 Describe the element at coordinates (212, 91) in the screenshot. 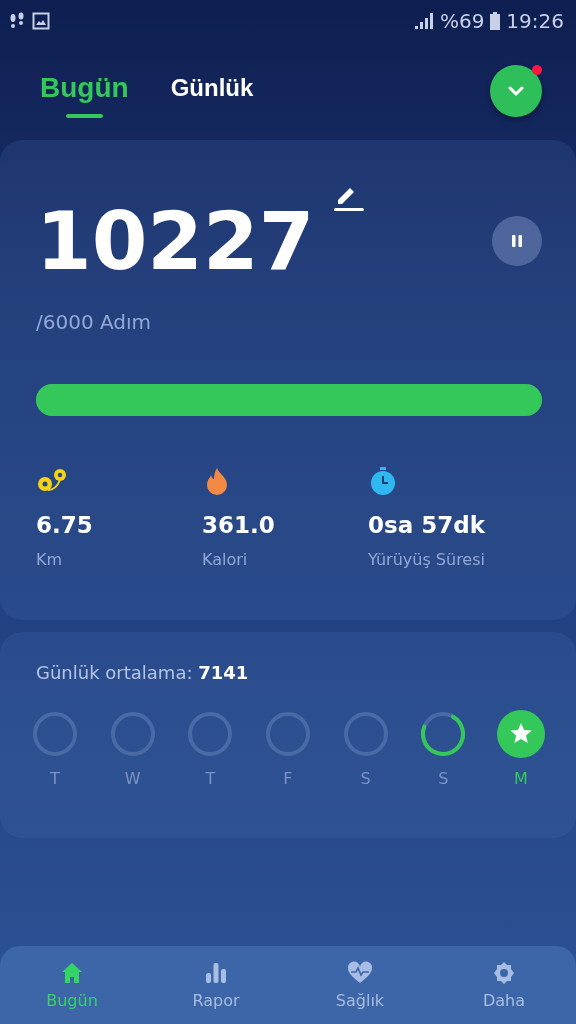

I see `tab: Günlük` at that location.